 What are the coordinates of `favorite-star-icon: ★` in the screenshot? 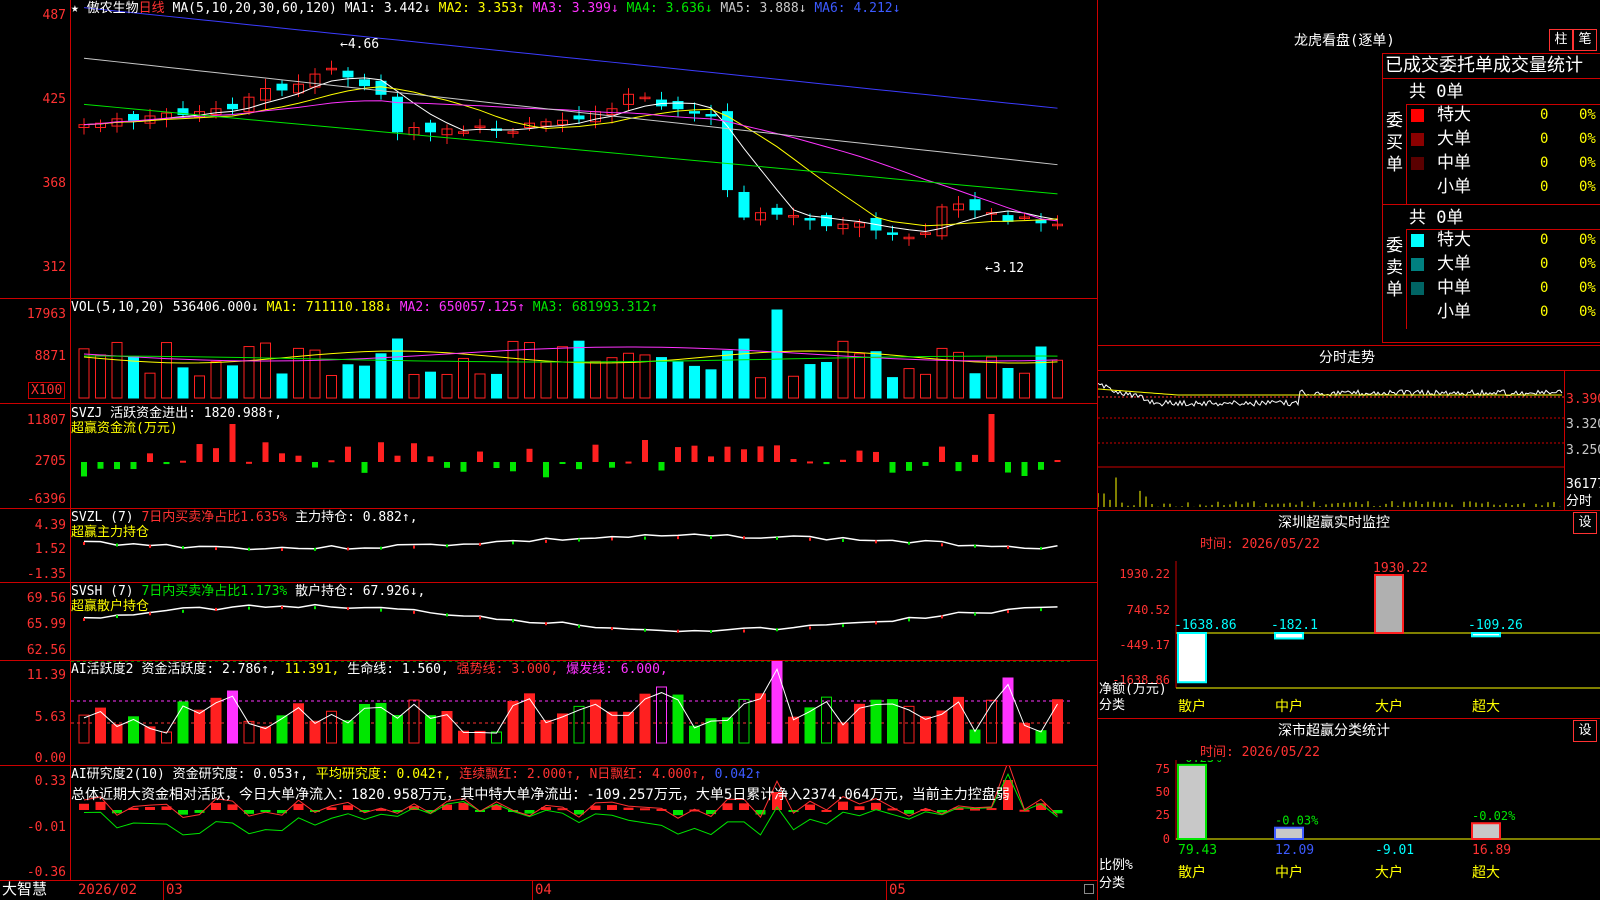 It's located at (75, 8).